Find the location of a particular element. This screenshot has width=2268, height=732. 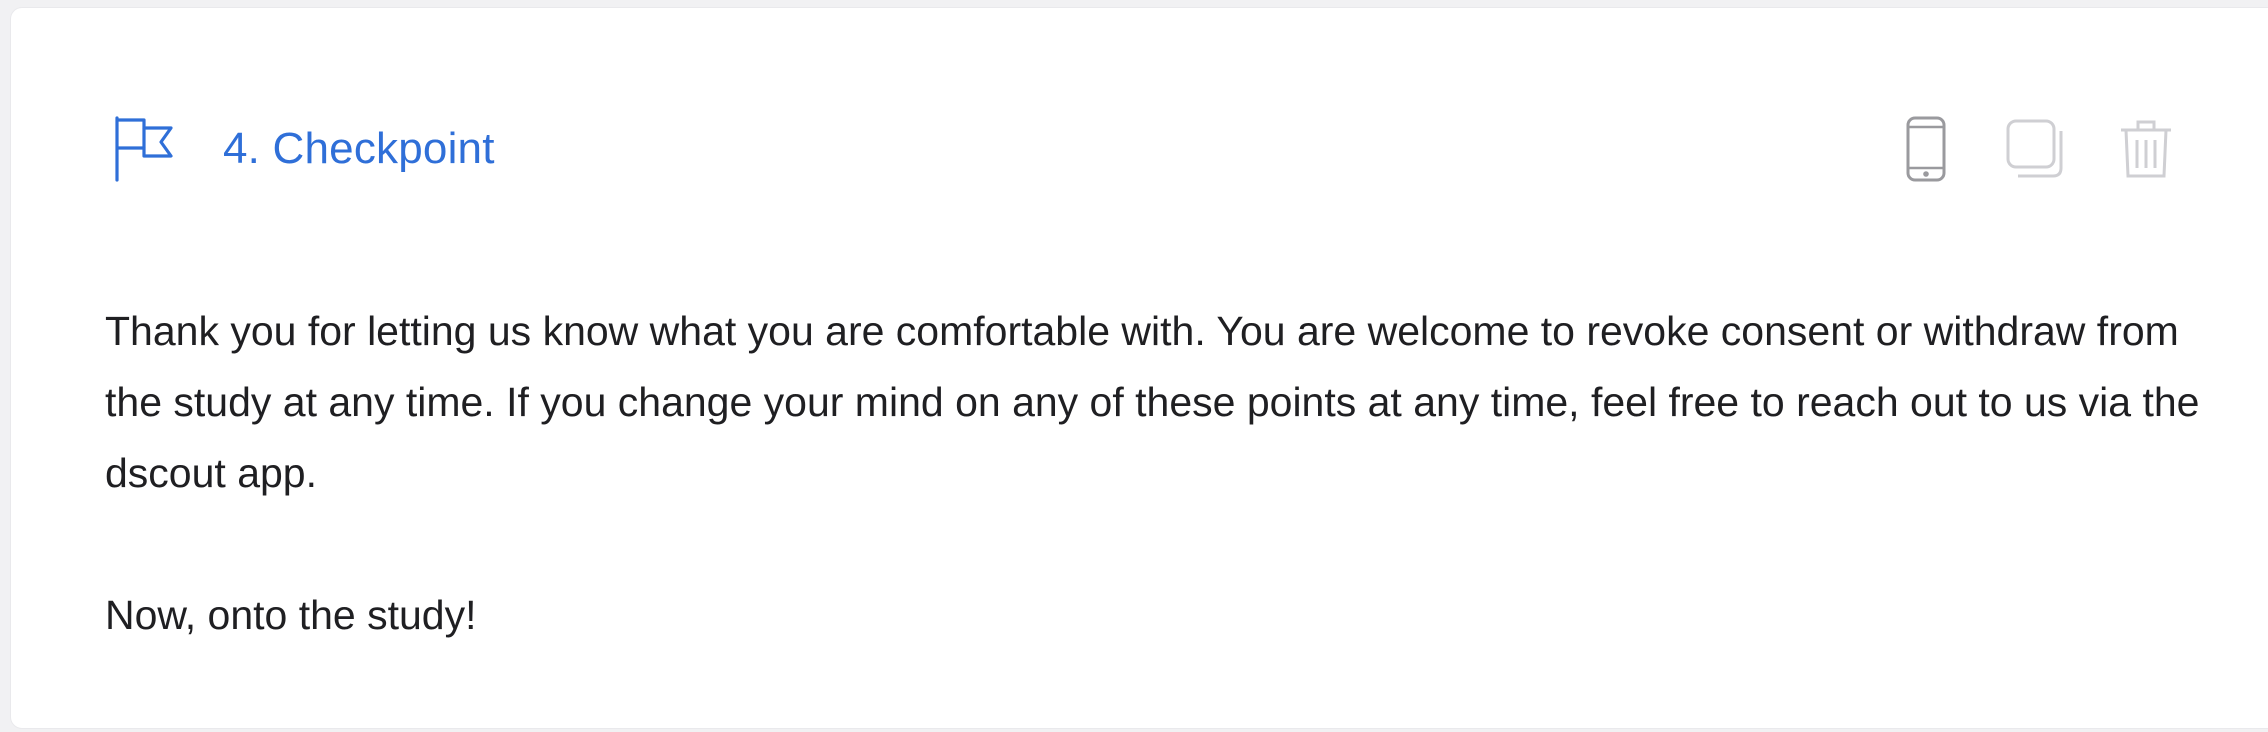

flag-icon is located at coordinates (144, 149).